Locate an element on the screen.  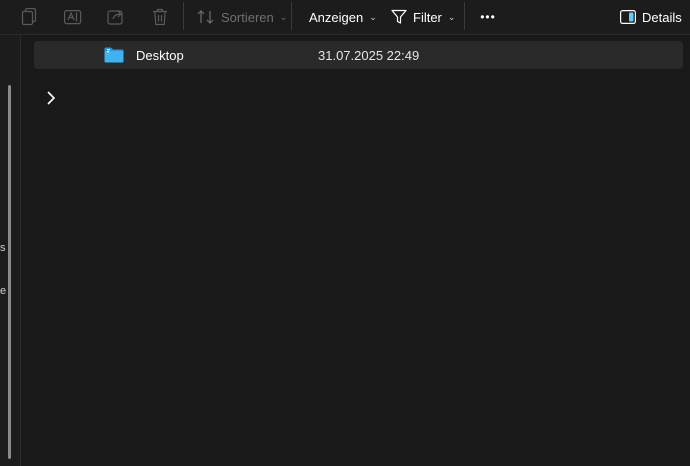
sort-button: Sortieren ⌄ is located at coordinates (242, 17).